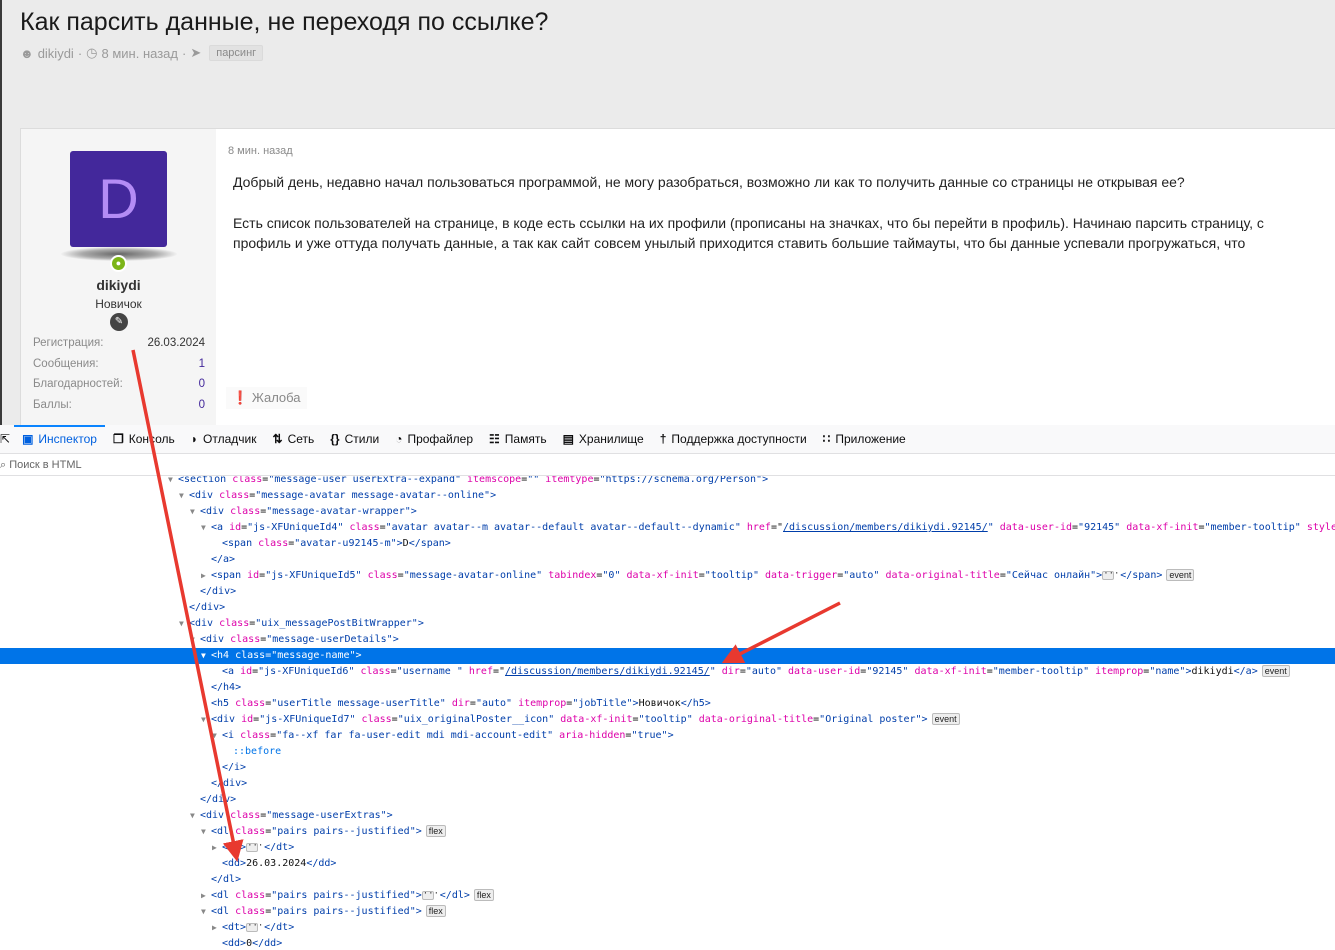 This screenshot has width=1335, height=950. Describe the element at coordinates (730, 671) in the screenshot. I see `attr-name: dir` at that location.